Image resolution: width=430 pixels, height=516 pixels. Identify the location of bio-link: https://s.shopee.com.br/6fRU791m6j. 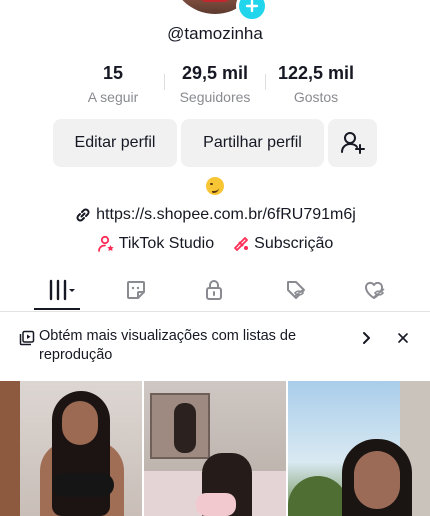
(215, 215).